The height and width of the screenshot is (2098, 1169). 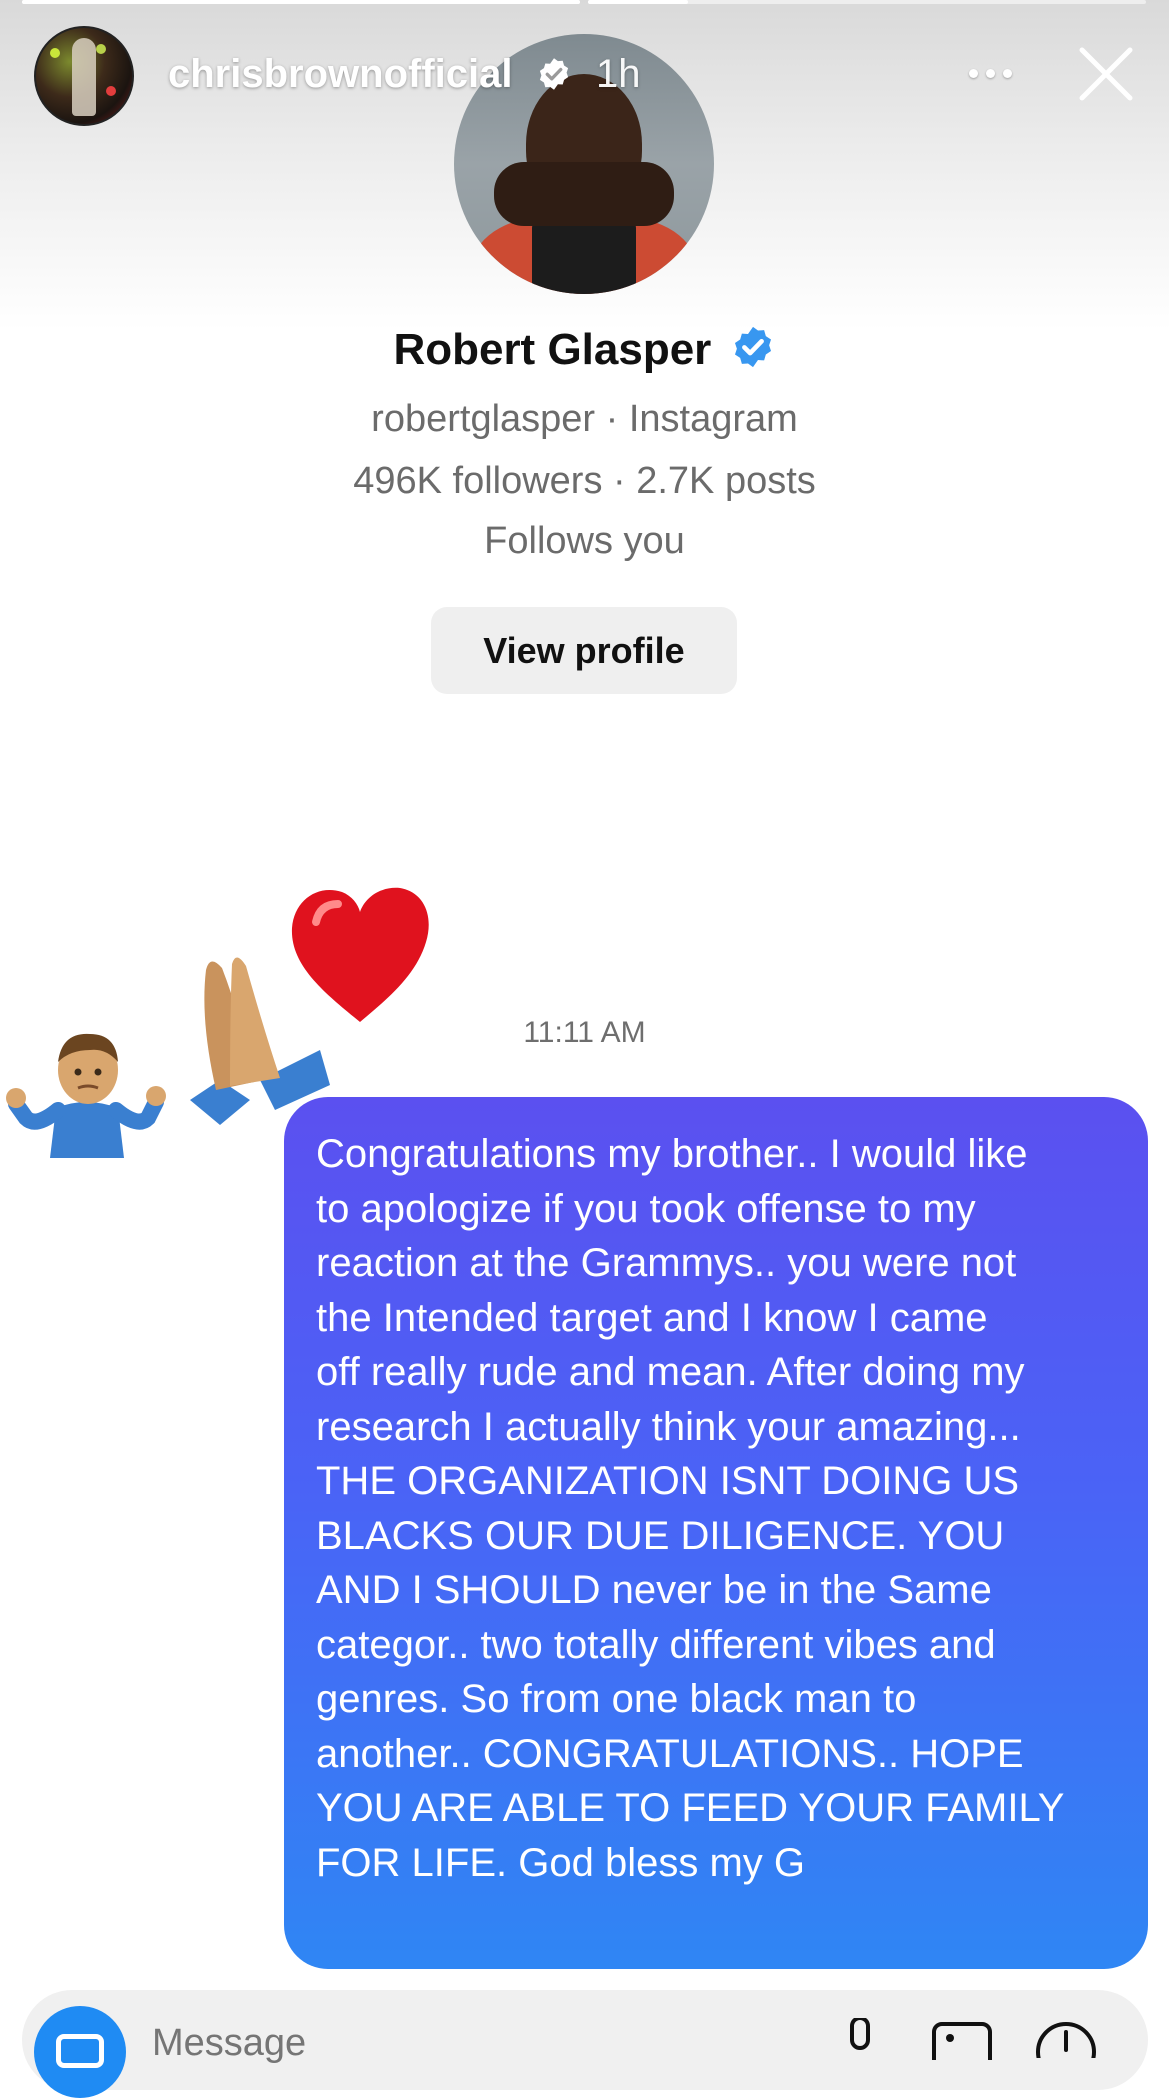 What do you see at coordinates (584, 481) in the screenshot?
I see `profile-stats: 496K followers · 2.7K posts` at bounding box center [584, 481].